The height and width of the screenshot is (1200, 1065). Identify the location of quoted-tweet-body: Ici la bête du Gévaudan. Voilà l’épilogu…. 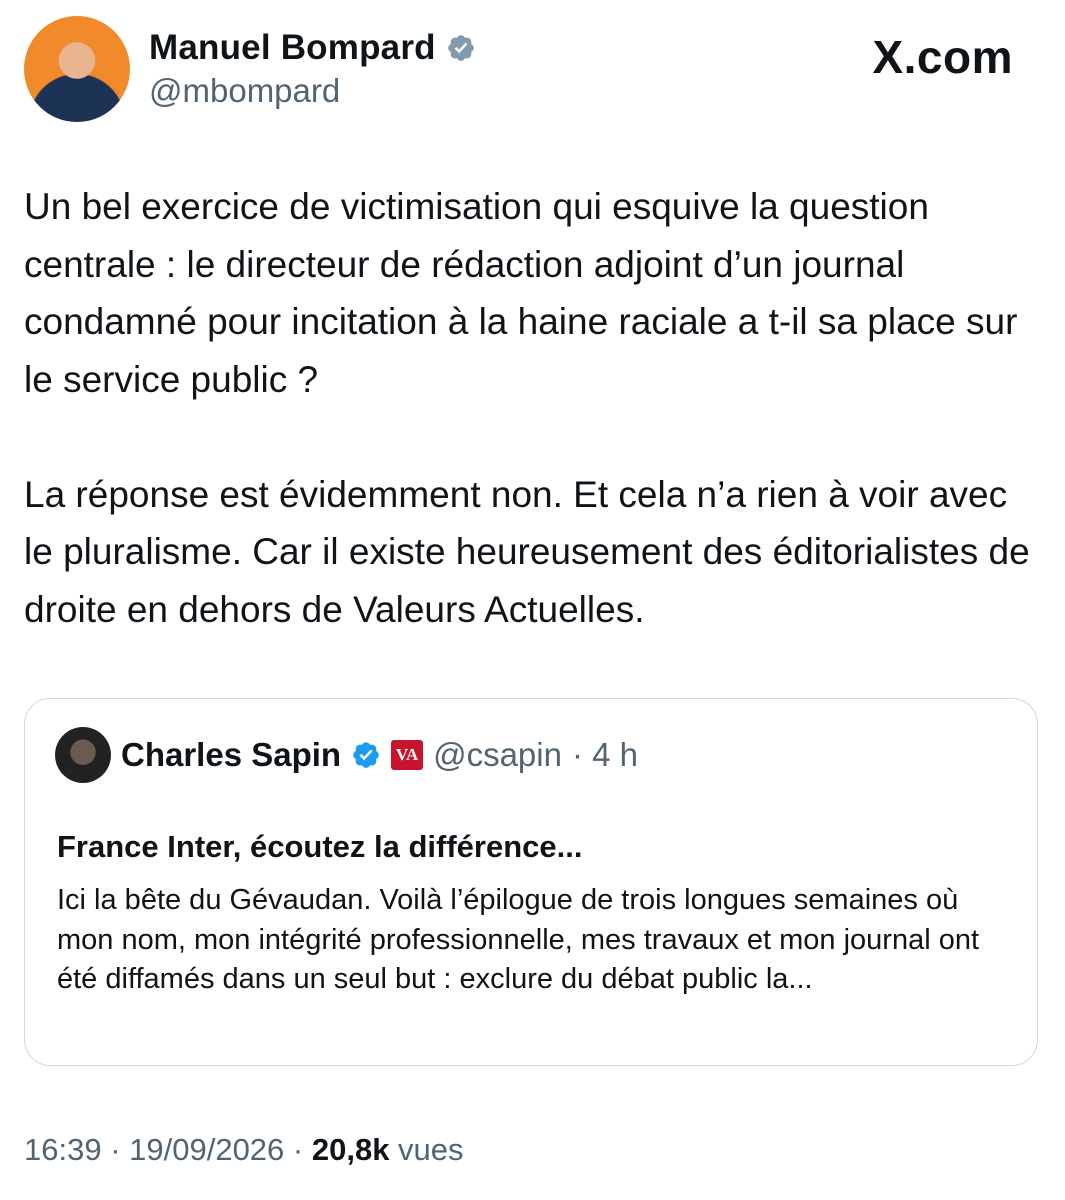
(518, 939).